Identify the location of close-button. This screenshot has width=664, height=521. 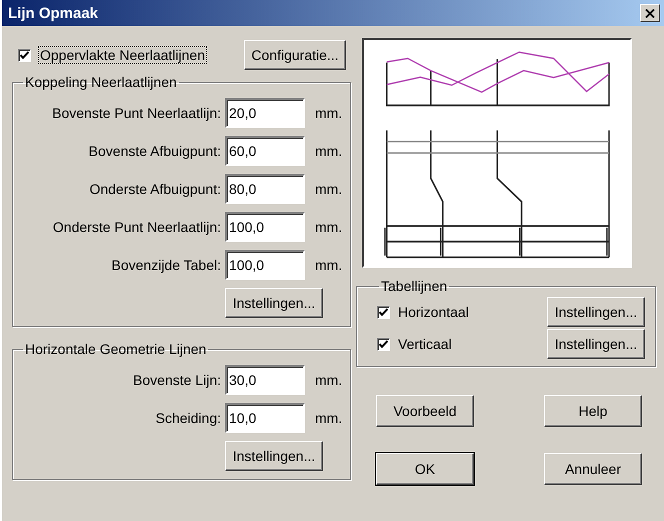
(650, 13).